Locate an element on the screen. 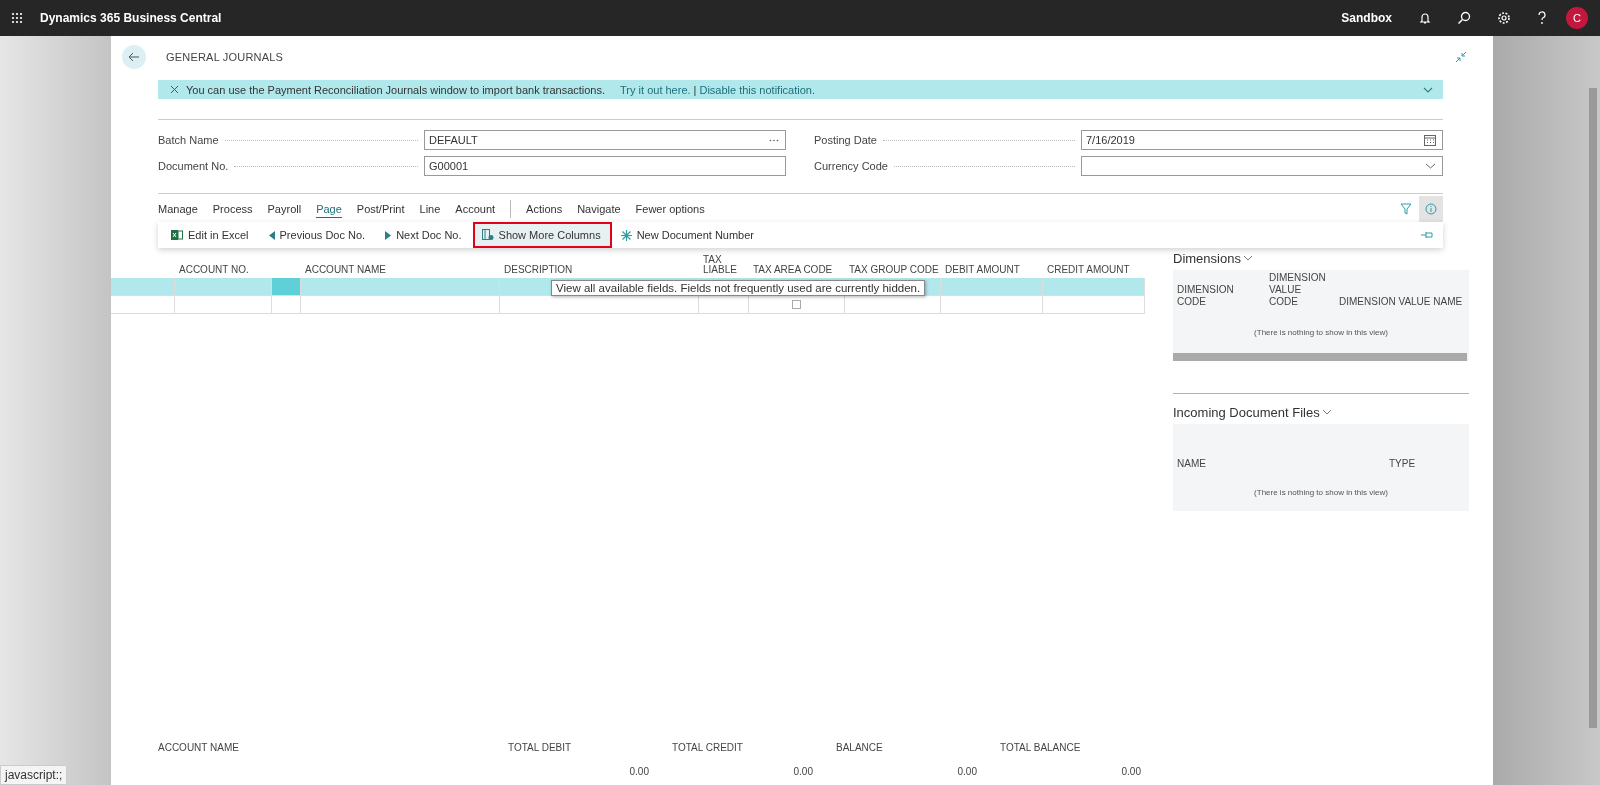  back-button is located at coordinates (134, 57).